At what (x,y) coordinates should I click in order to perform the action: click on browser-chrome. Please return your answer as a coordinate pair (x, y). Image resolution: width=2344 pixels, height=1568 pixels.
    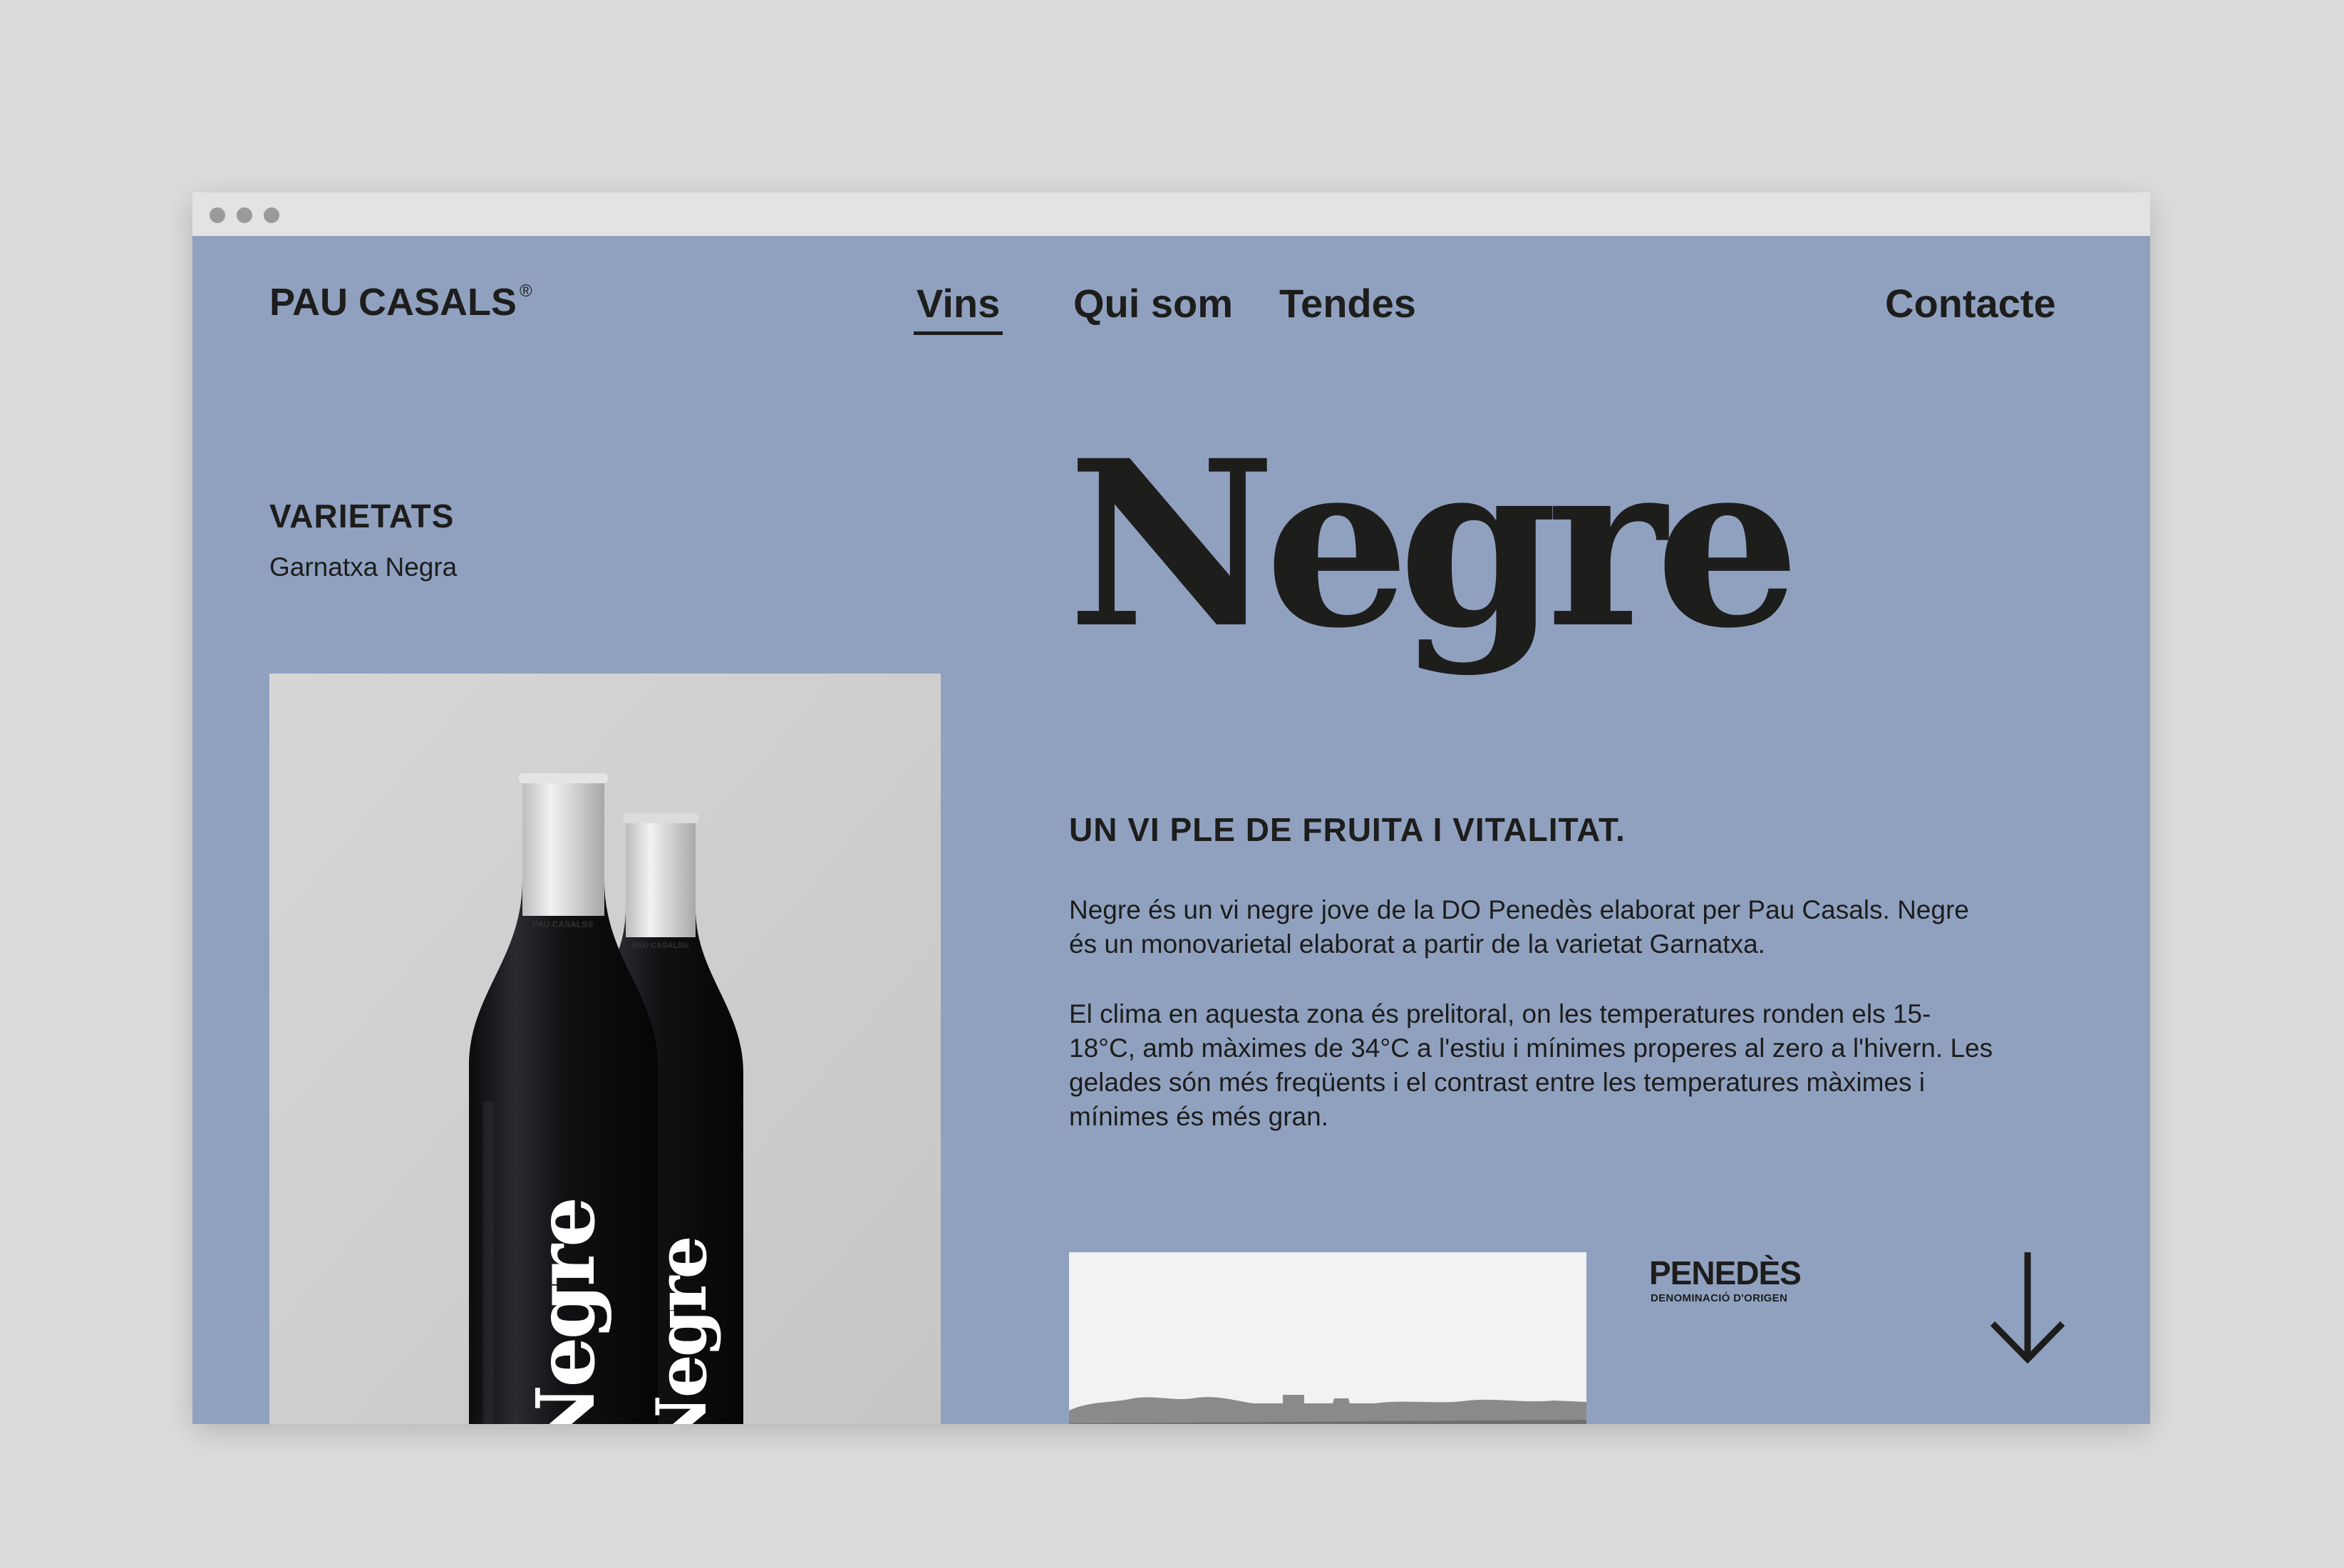
    Looking at the image, I should click on (1171, 214).